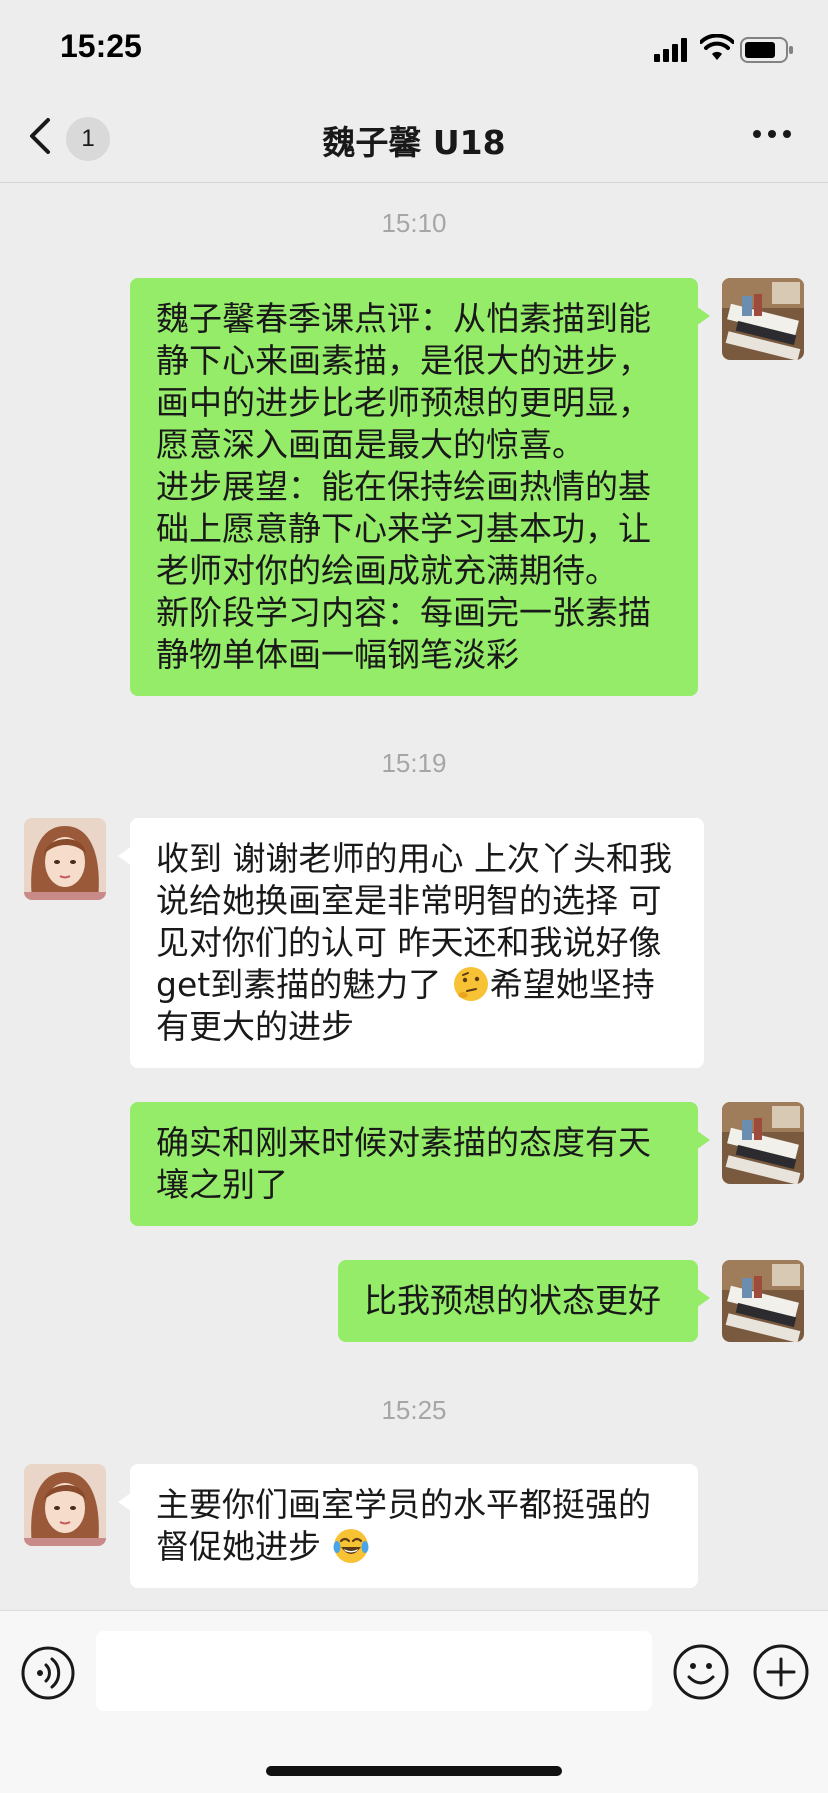  What do you see at coordinates (772, 134) in the screenshot?
I see `more-dots-icon` at bounding box center [772, 134].